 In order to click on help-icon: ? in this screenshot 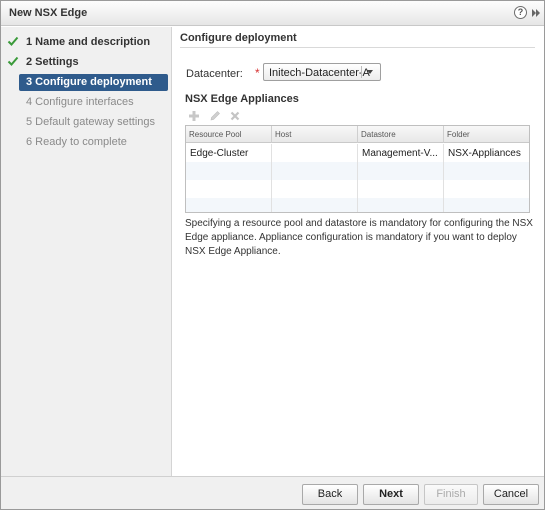, I will do `click(520, 12)`.